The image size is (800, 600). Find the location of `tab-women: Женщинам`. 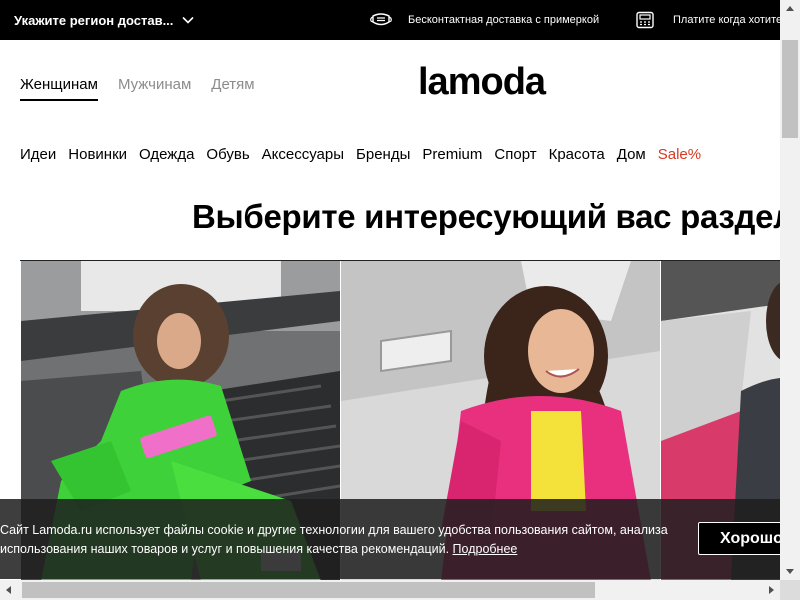

tab-women: Женщинам is located at coordinates (59, 88).